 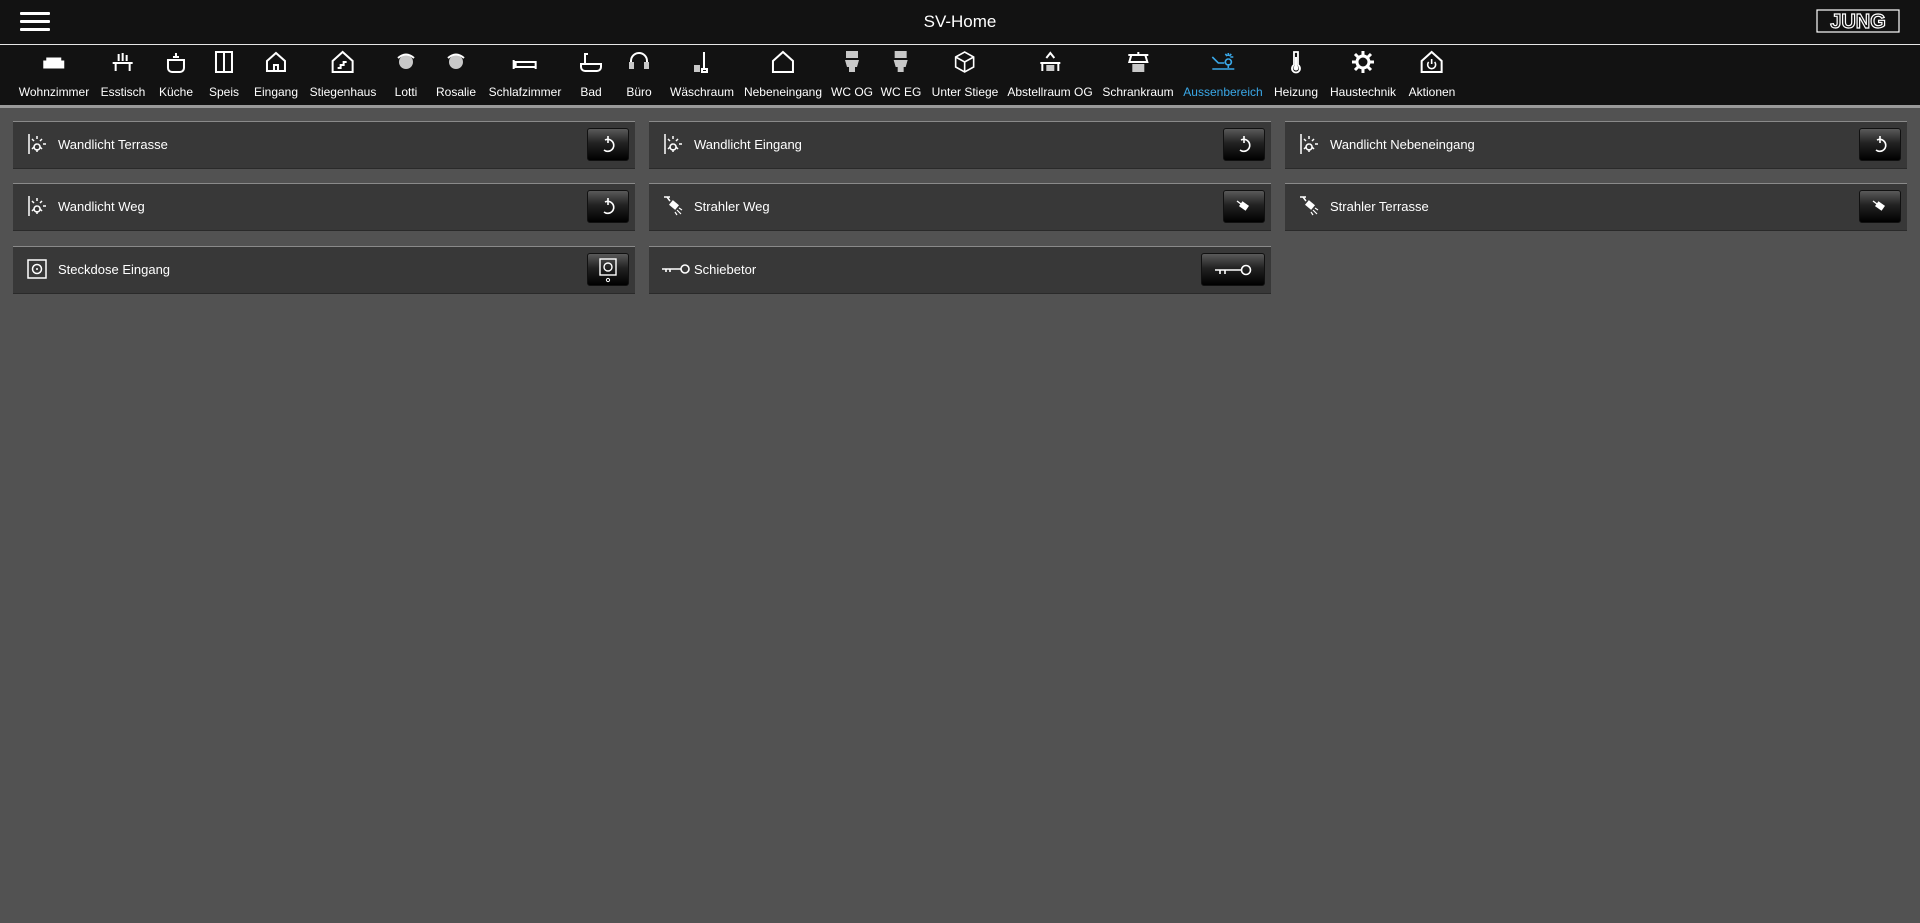 I want to click on room-tab-kueche: Küche, so click(x=176, y=75).